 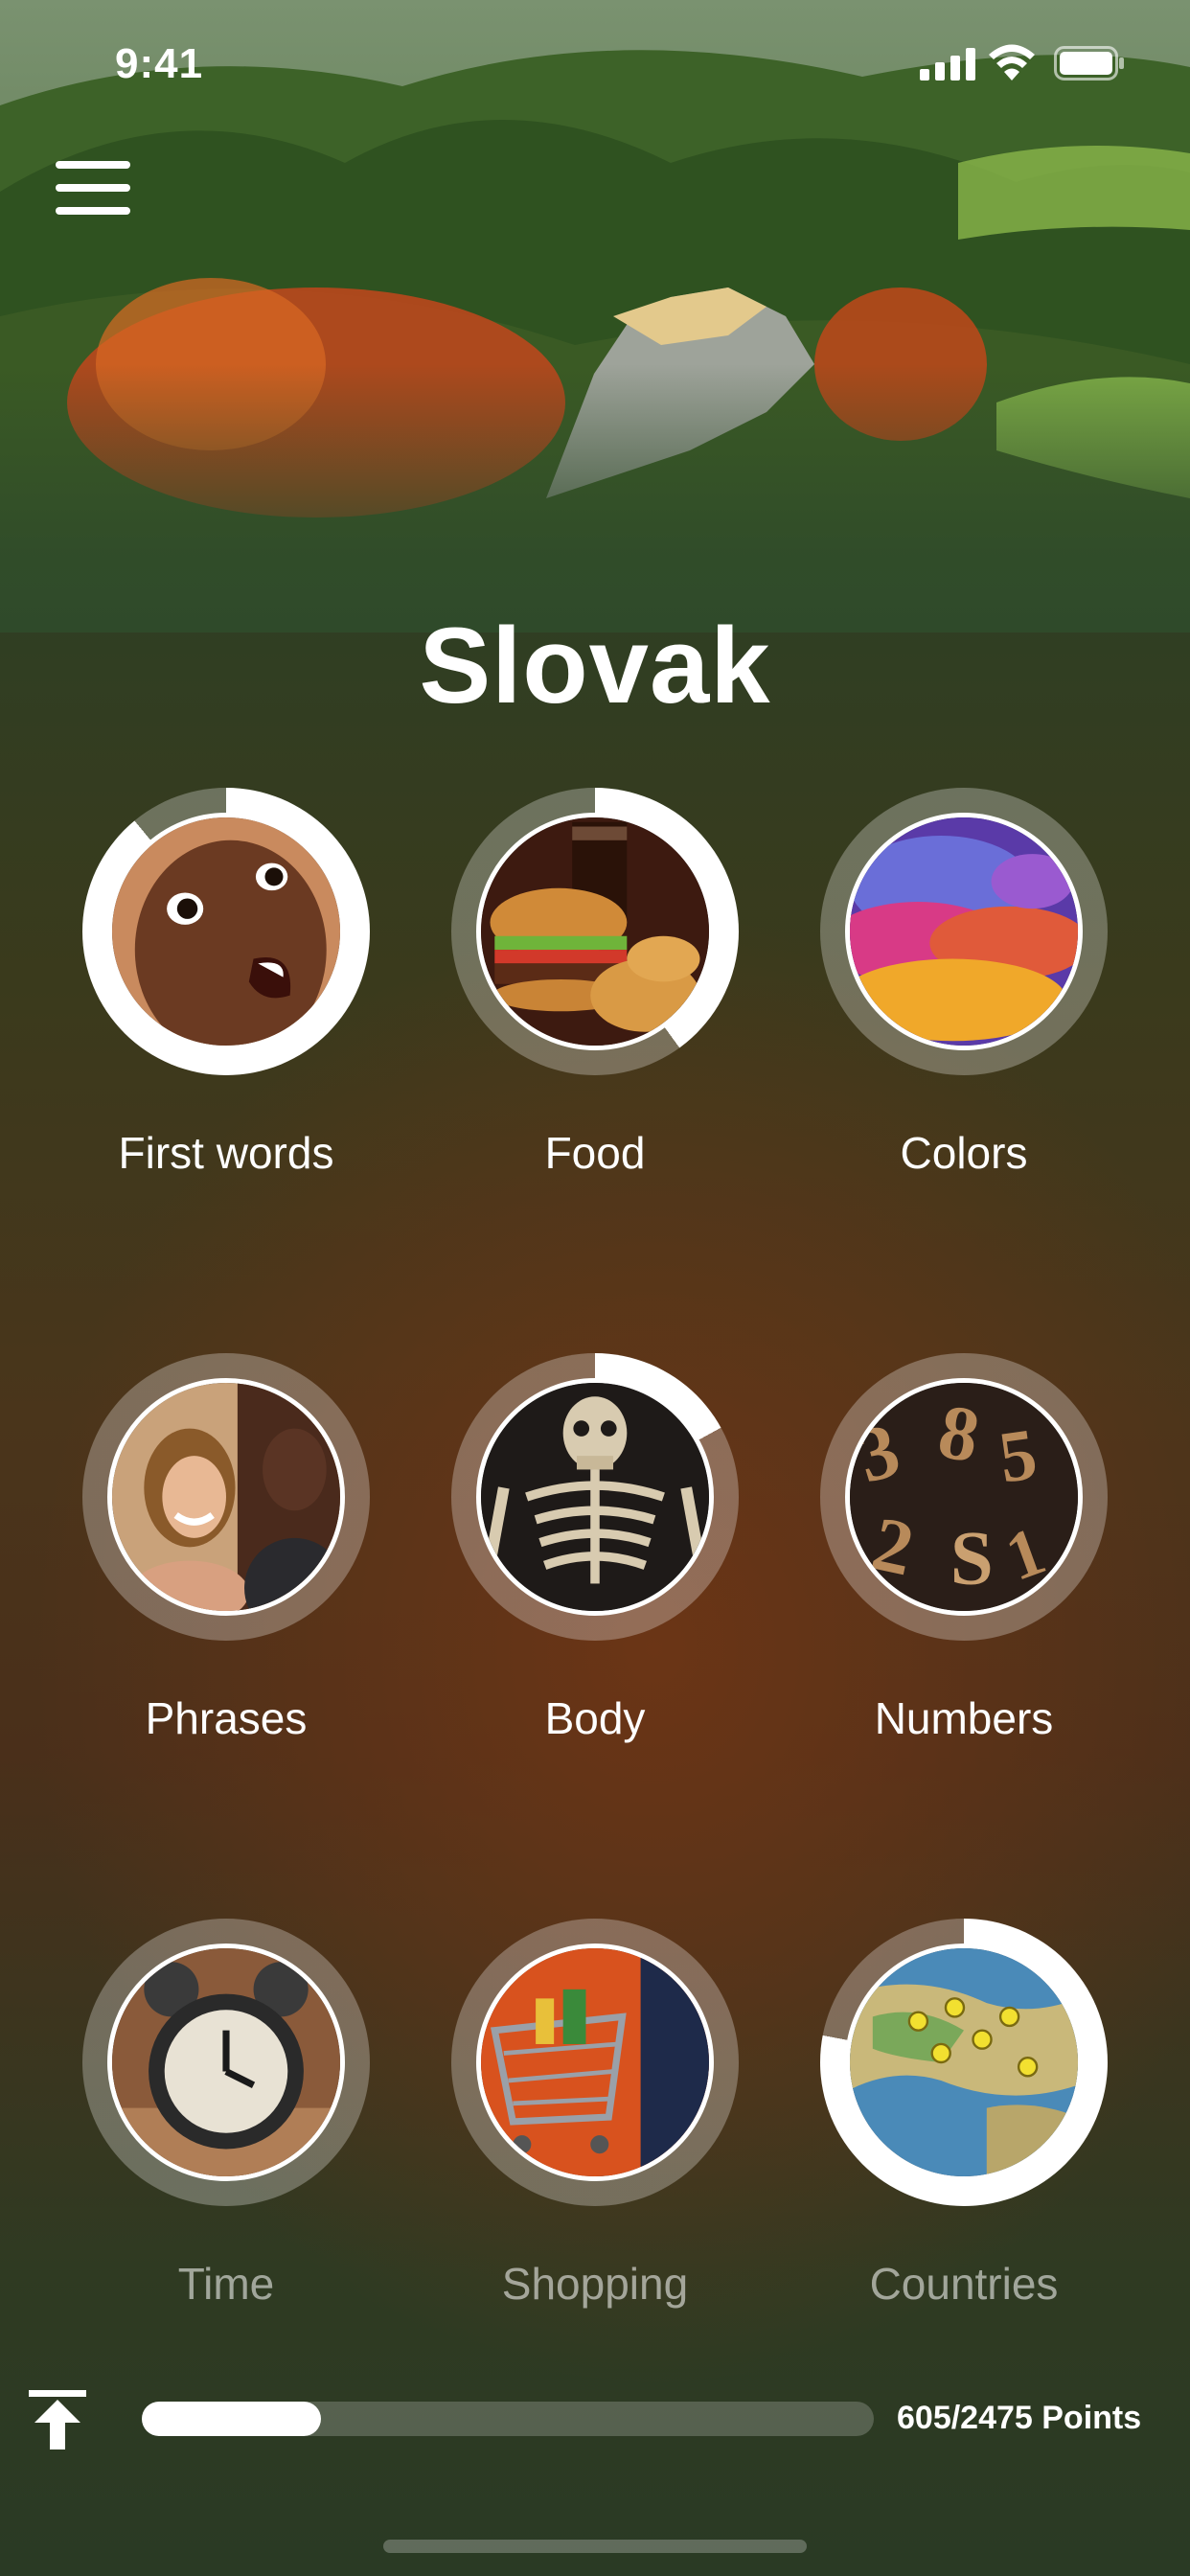 What do you see at coordinates (595, 63) in the screenshot?
I see `status-bar: 9:41` at bounding box center [595, 63].